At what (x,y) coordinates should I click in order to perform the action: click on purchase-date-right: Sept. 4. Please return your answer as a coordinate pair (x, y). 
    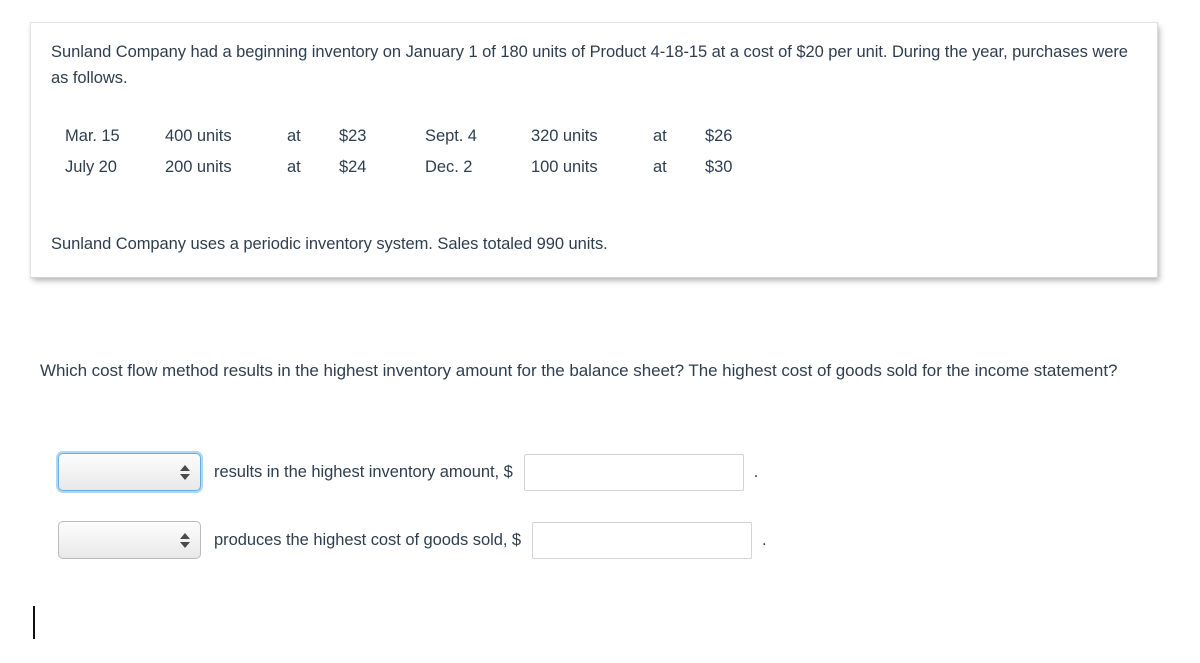
    Looking at the image, I should click on (451, 136).